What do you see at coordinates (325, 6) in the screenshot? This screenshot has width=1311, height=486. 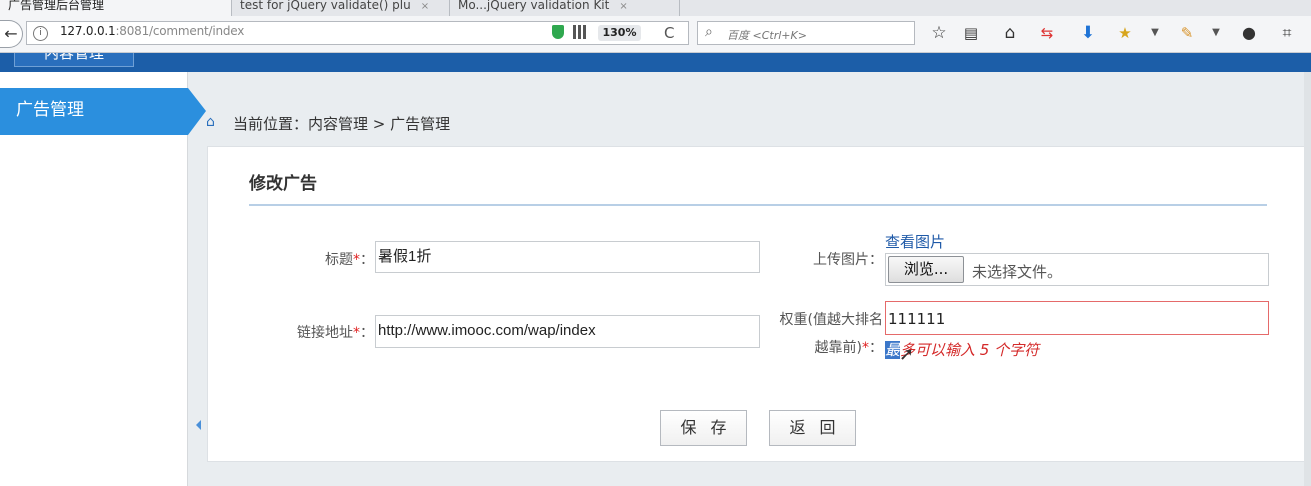 I see `tab-title: test for jQuery validate() plu` at bounding box center [325, 6].